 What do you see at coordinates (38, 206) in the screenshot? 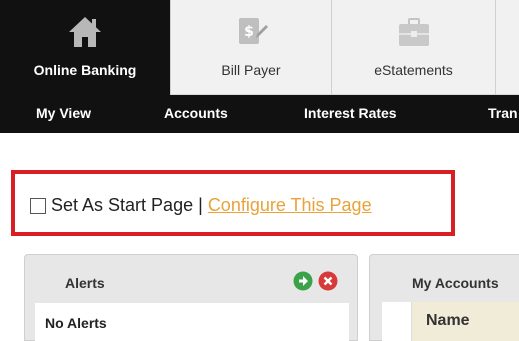
I see `start-page-checkbox` at bounding box center [38, 206].